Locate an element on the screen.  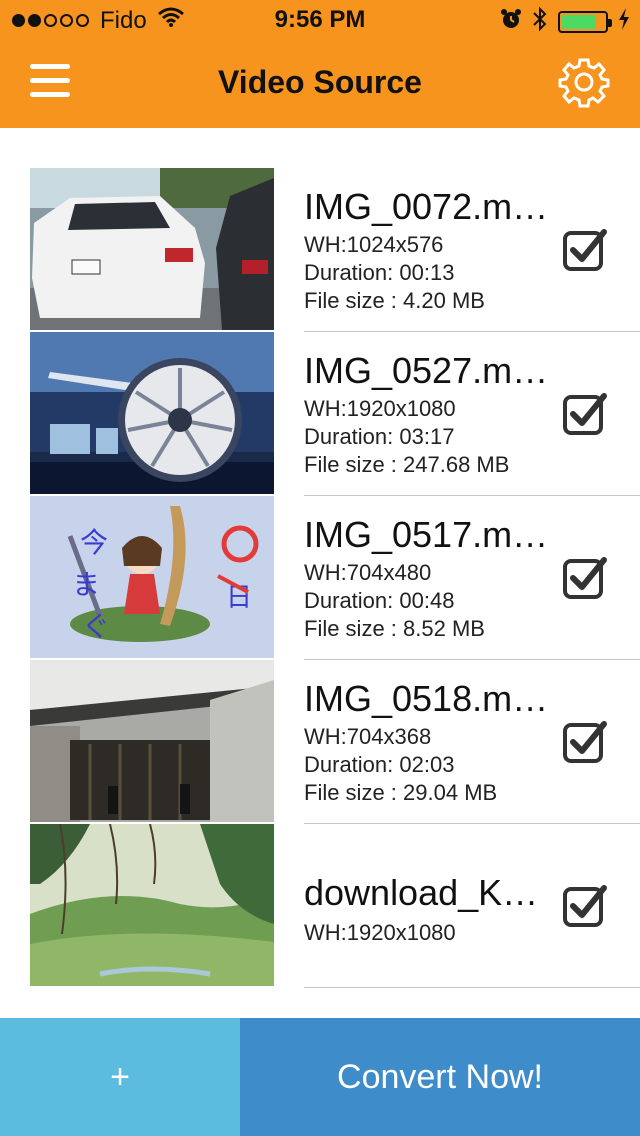
bluetooth-icon is located at coordinates (540, 21).